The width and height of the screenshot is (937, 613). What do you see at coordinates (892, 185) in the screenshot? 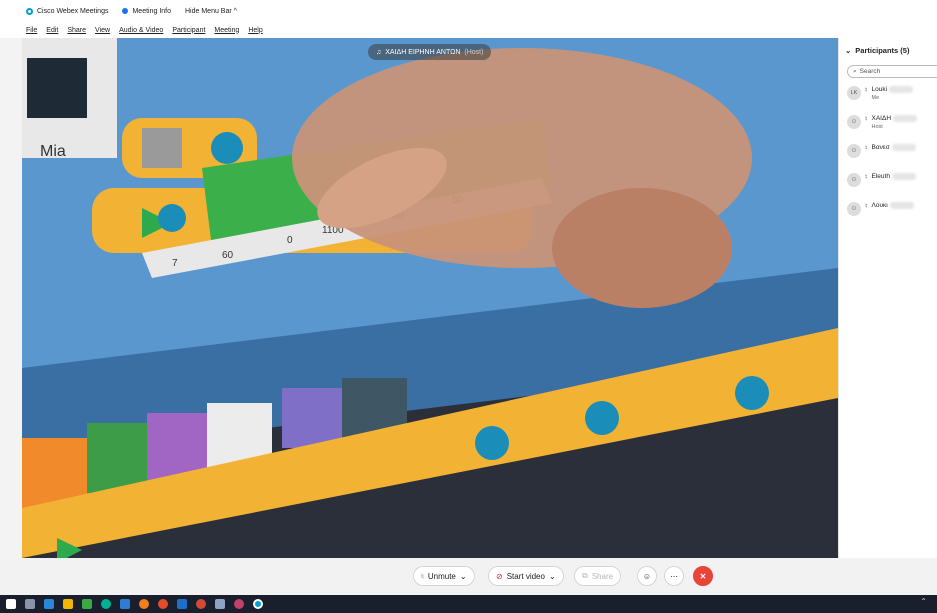
I see `participant-row: ⚇ ♮ Eleuth` at bounding box center [892, 185].